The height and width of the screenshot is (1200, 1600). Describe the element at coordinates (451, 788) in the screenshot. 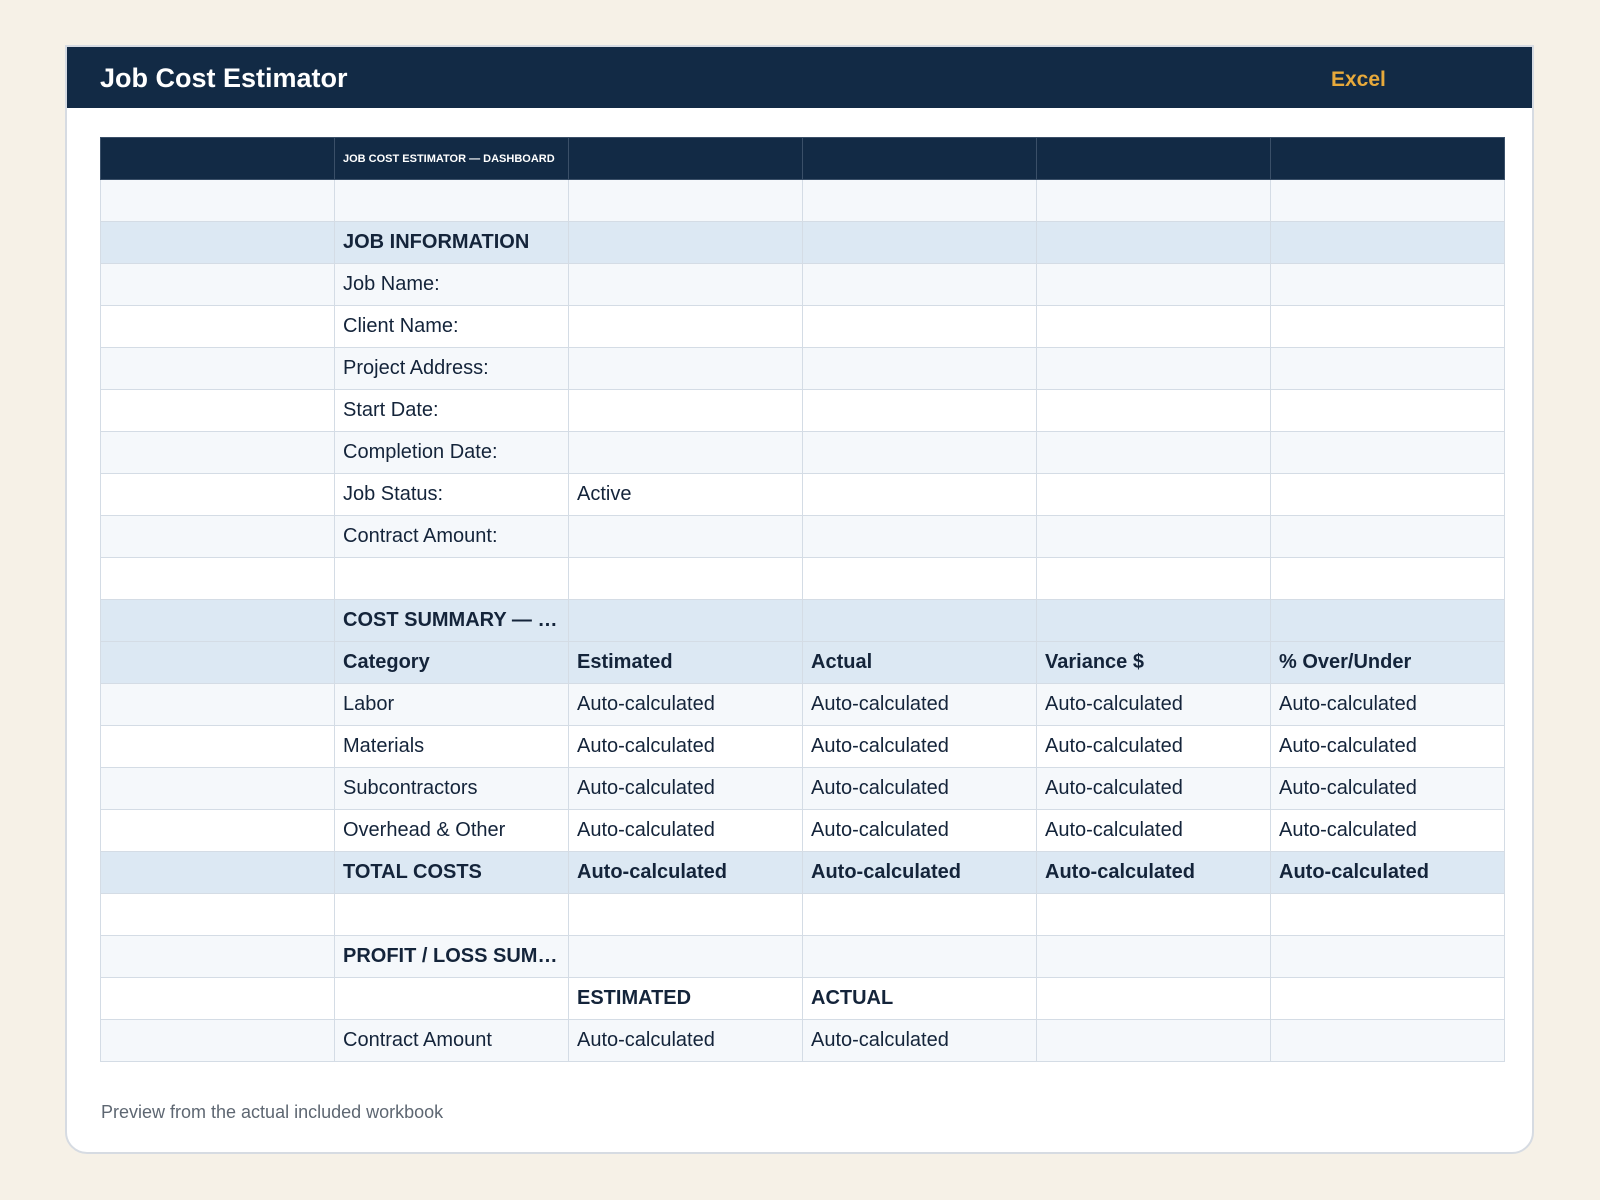

I see `category-cell: Subcontractors` at that location.